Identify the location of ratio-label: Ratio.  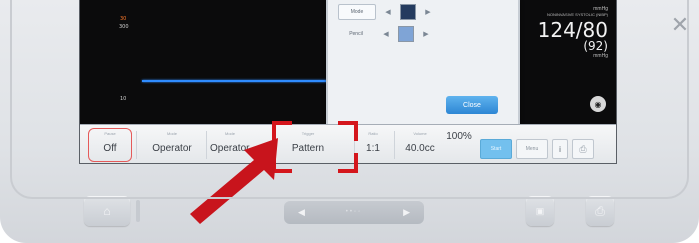
(373, 133).